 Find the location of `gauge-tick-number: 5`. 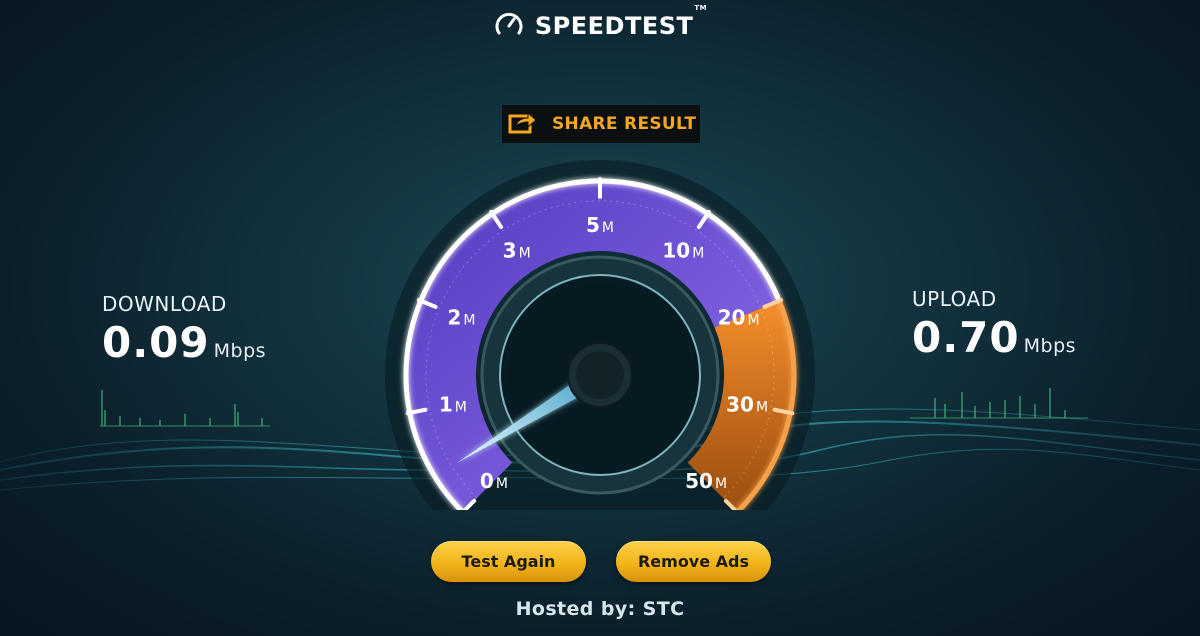

gauge-tick-number: 5 is located at coordinates (593, 225).